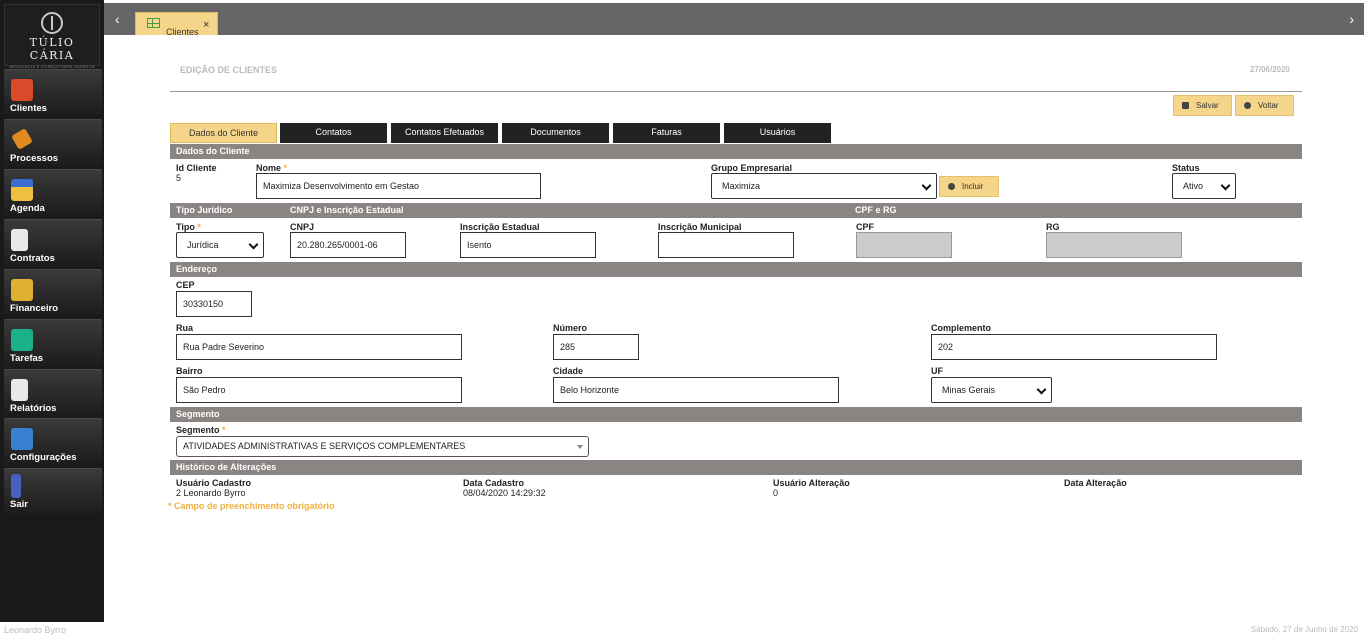 The image size is (1364, 638). What do you see at coordinates (198, 430) in the screenshot?
I see `segmento-label-text: Segmento` at bounding box center [198, 430].